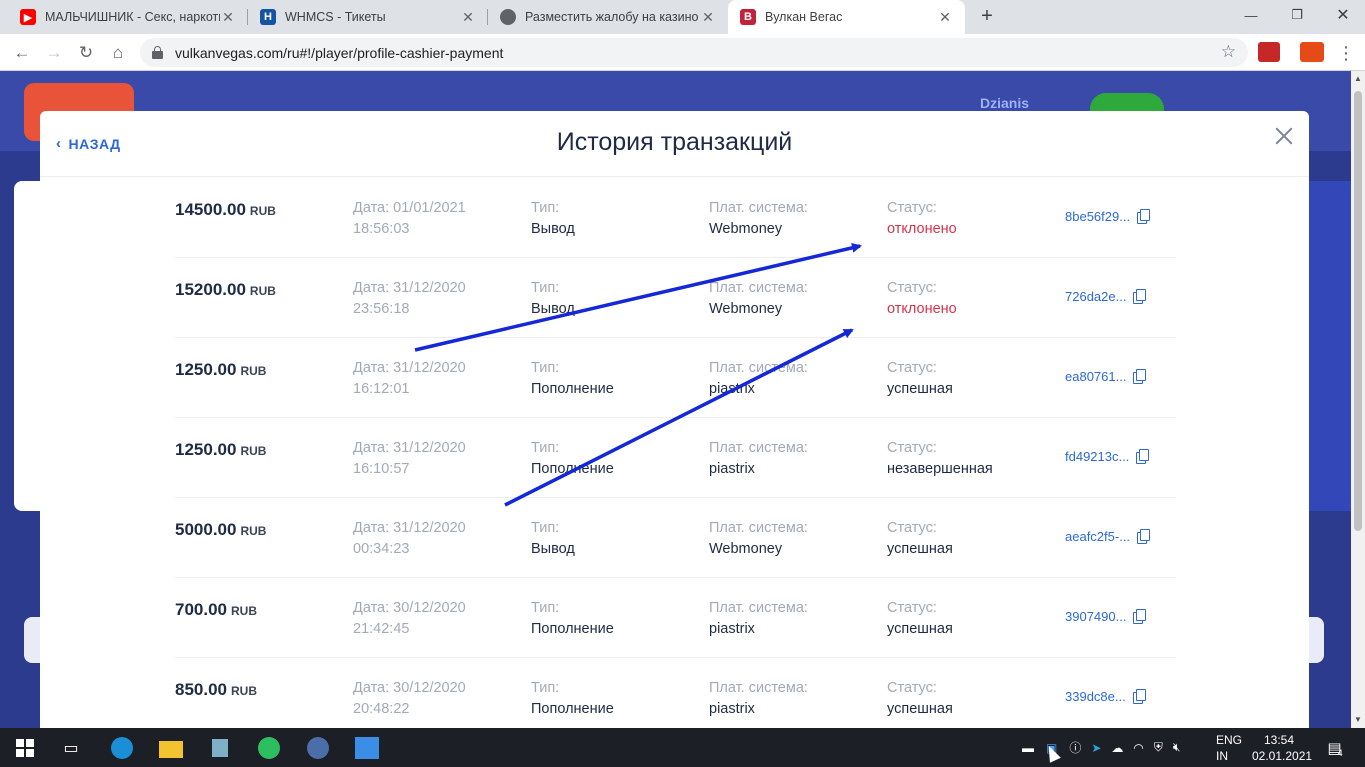  I want to click on transaction-date: Дата: 31/12/2020 23:56:18, so click(409, 299).